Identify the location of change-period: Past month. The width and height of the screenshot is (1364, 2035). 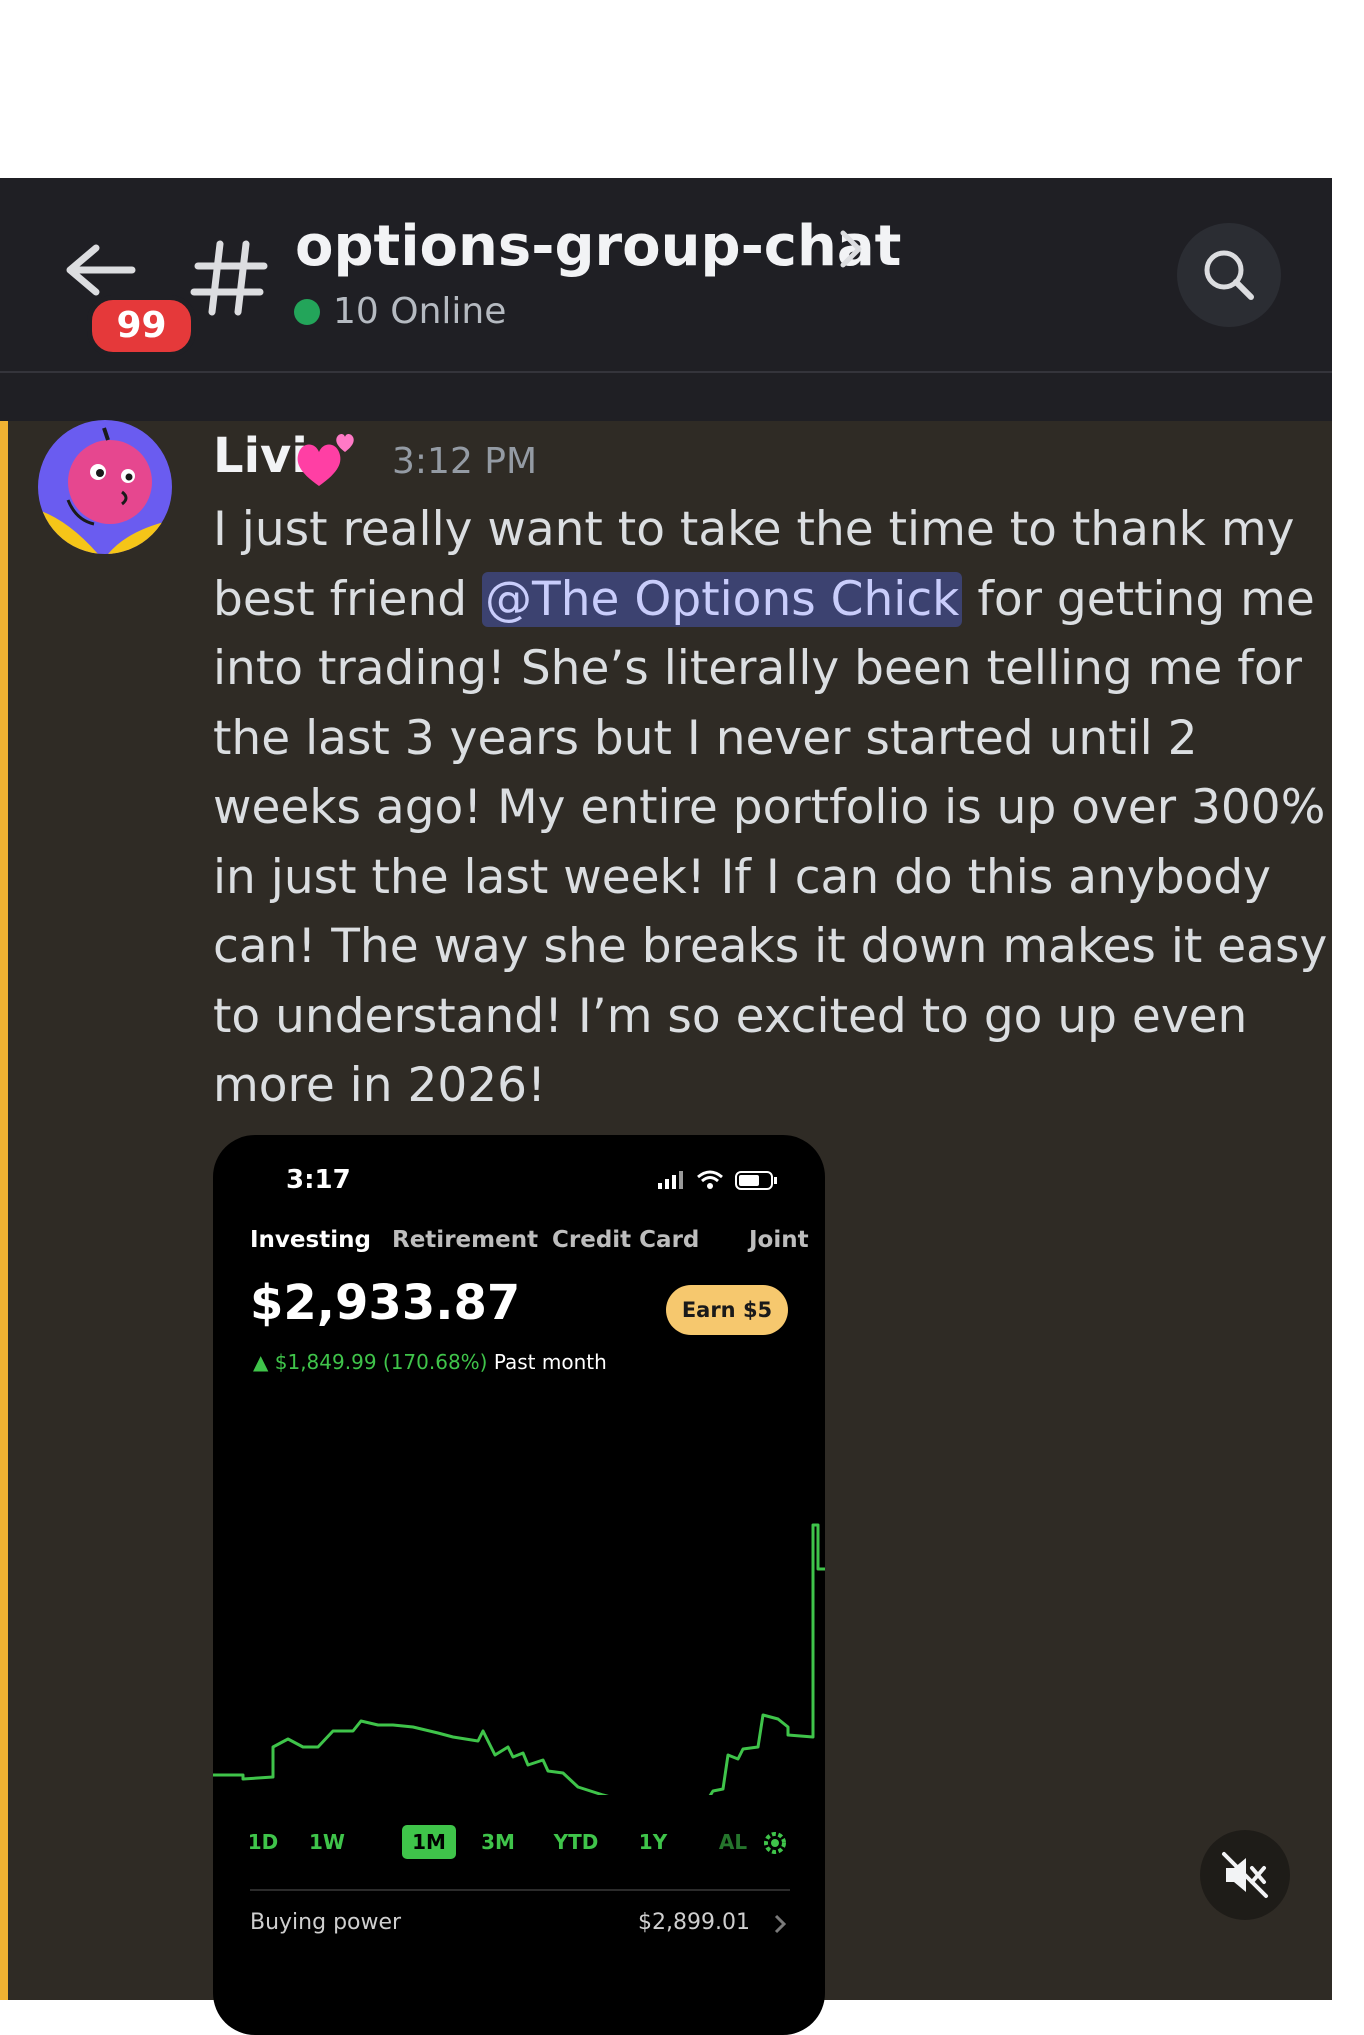
(550, 1362).